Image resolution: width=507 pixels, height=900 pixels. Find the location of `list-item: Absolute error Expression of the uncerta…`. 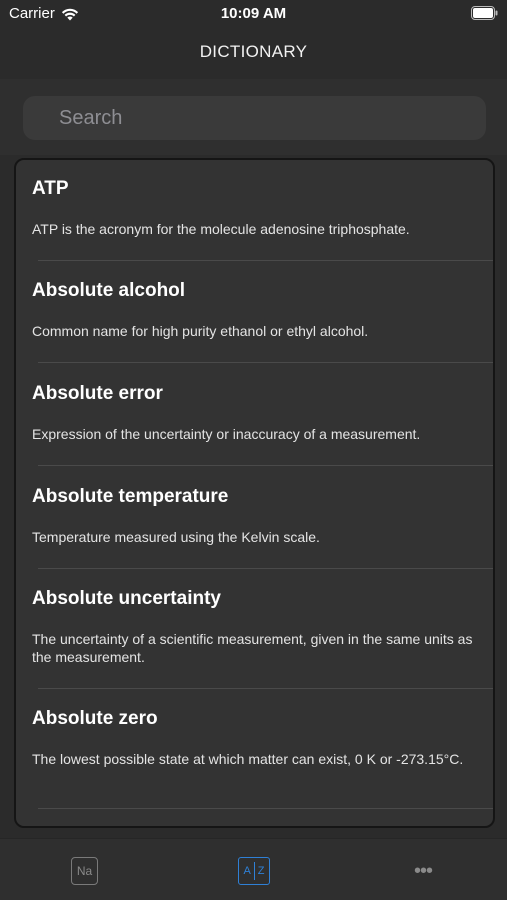

list-item: Absolute error Expression of the uncerta… is located at coordinates (254, 416).